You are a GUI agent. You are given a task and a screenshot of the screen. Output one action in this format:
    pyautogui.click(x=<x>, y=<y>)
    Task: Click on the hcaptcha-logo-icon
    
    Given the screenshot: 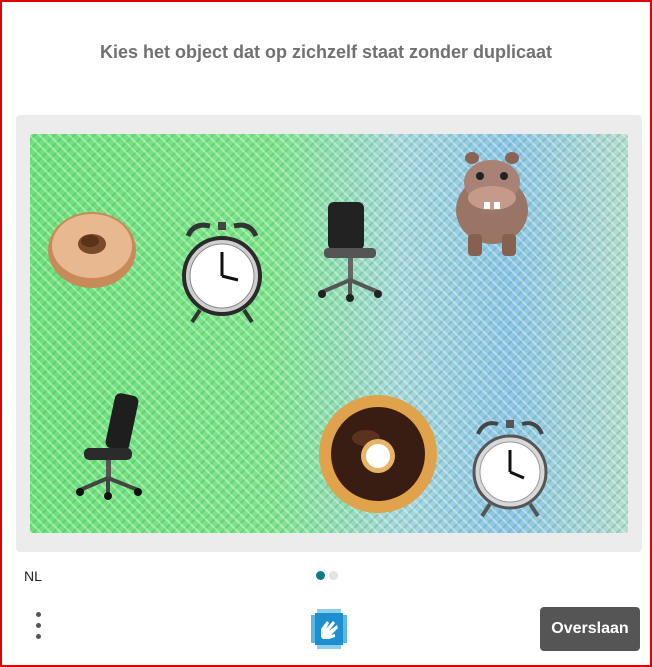 What is the action you would take?
    pyautogui.click(x=329, y=629)
    